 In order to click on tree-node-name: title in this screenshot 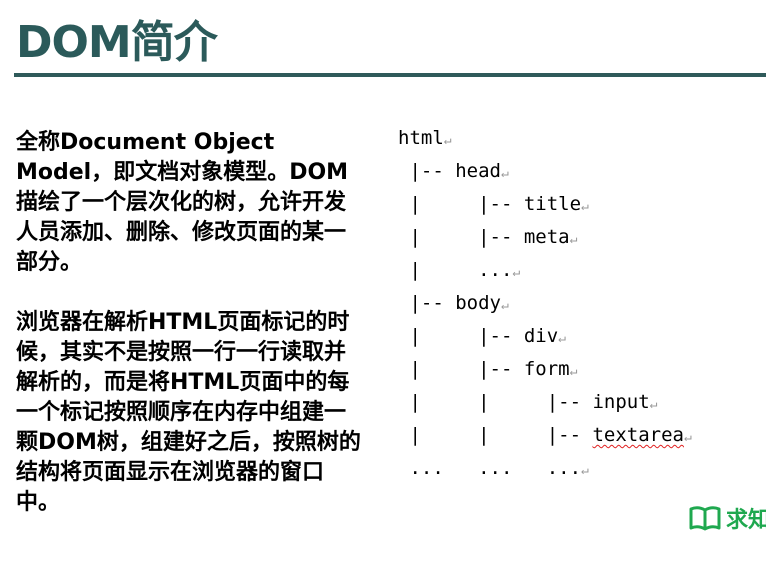, I will do `click(552, 204)`.